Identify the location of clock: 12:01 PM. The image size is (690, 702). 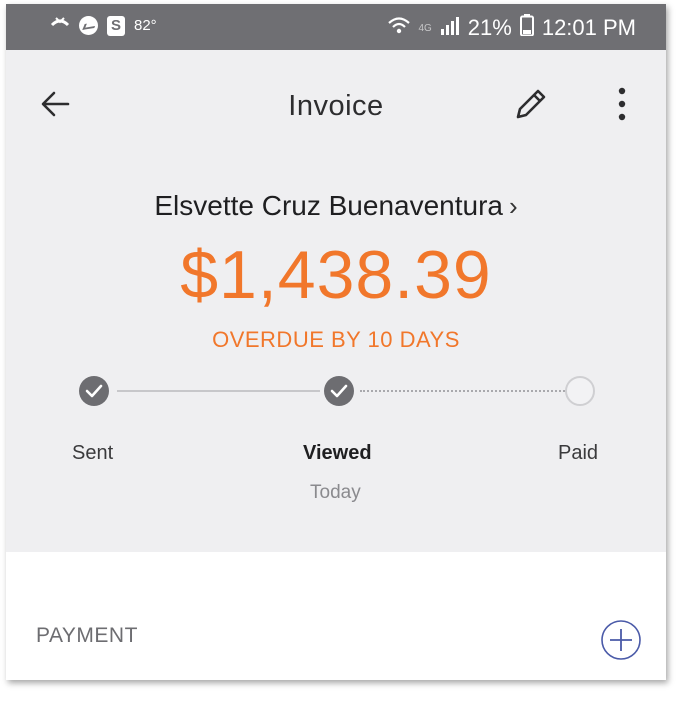
(588, 27).